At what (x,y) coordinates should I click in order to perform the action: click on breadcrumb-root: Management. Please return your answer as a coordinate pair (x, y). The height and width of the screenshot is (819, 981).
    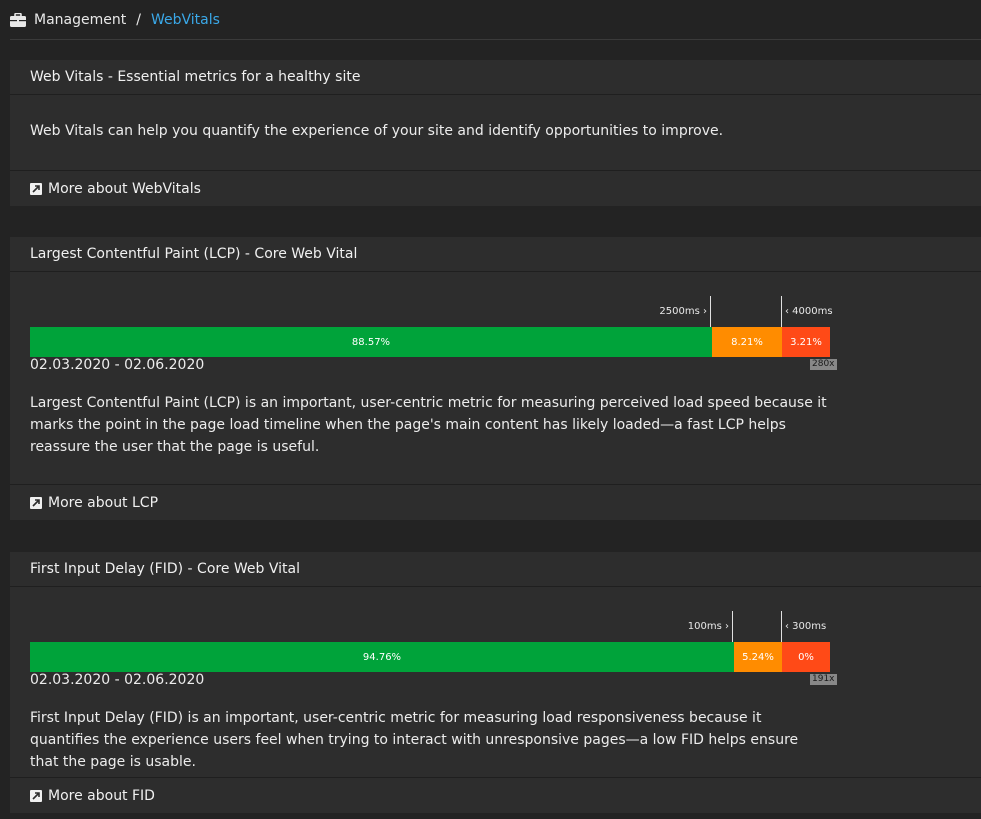
    Looking at the image, I should click on (80, 20).